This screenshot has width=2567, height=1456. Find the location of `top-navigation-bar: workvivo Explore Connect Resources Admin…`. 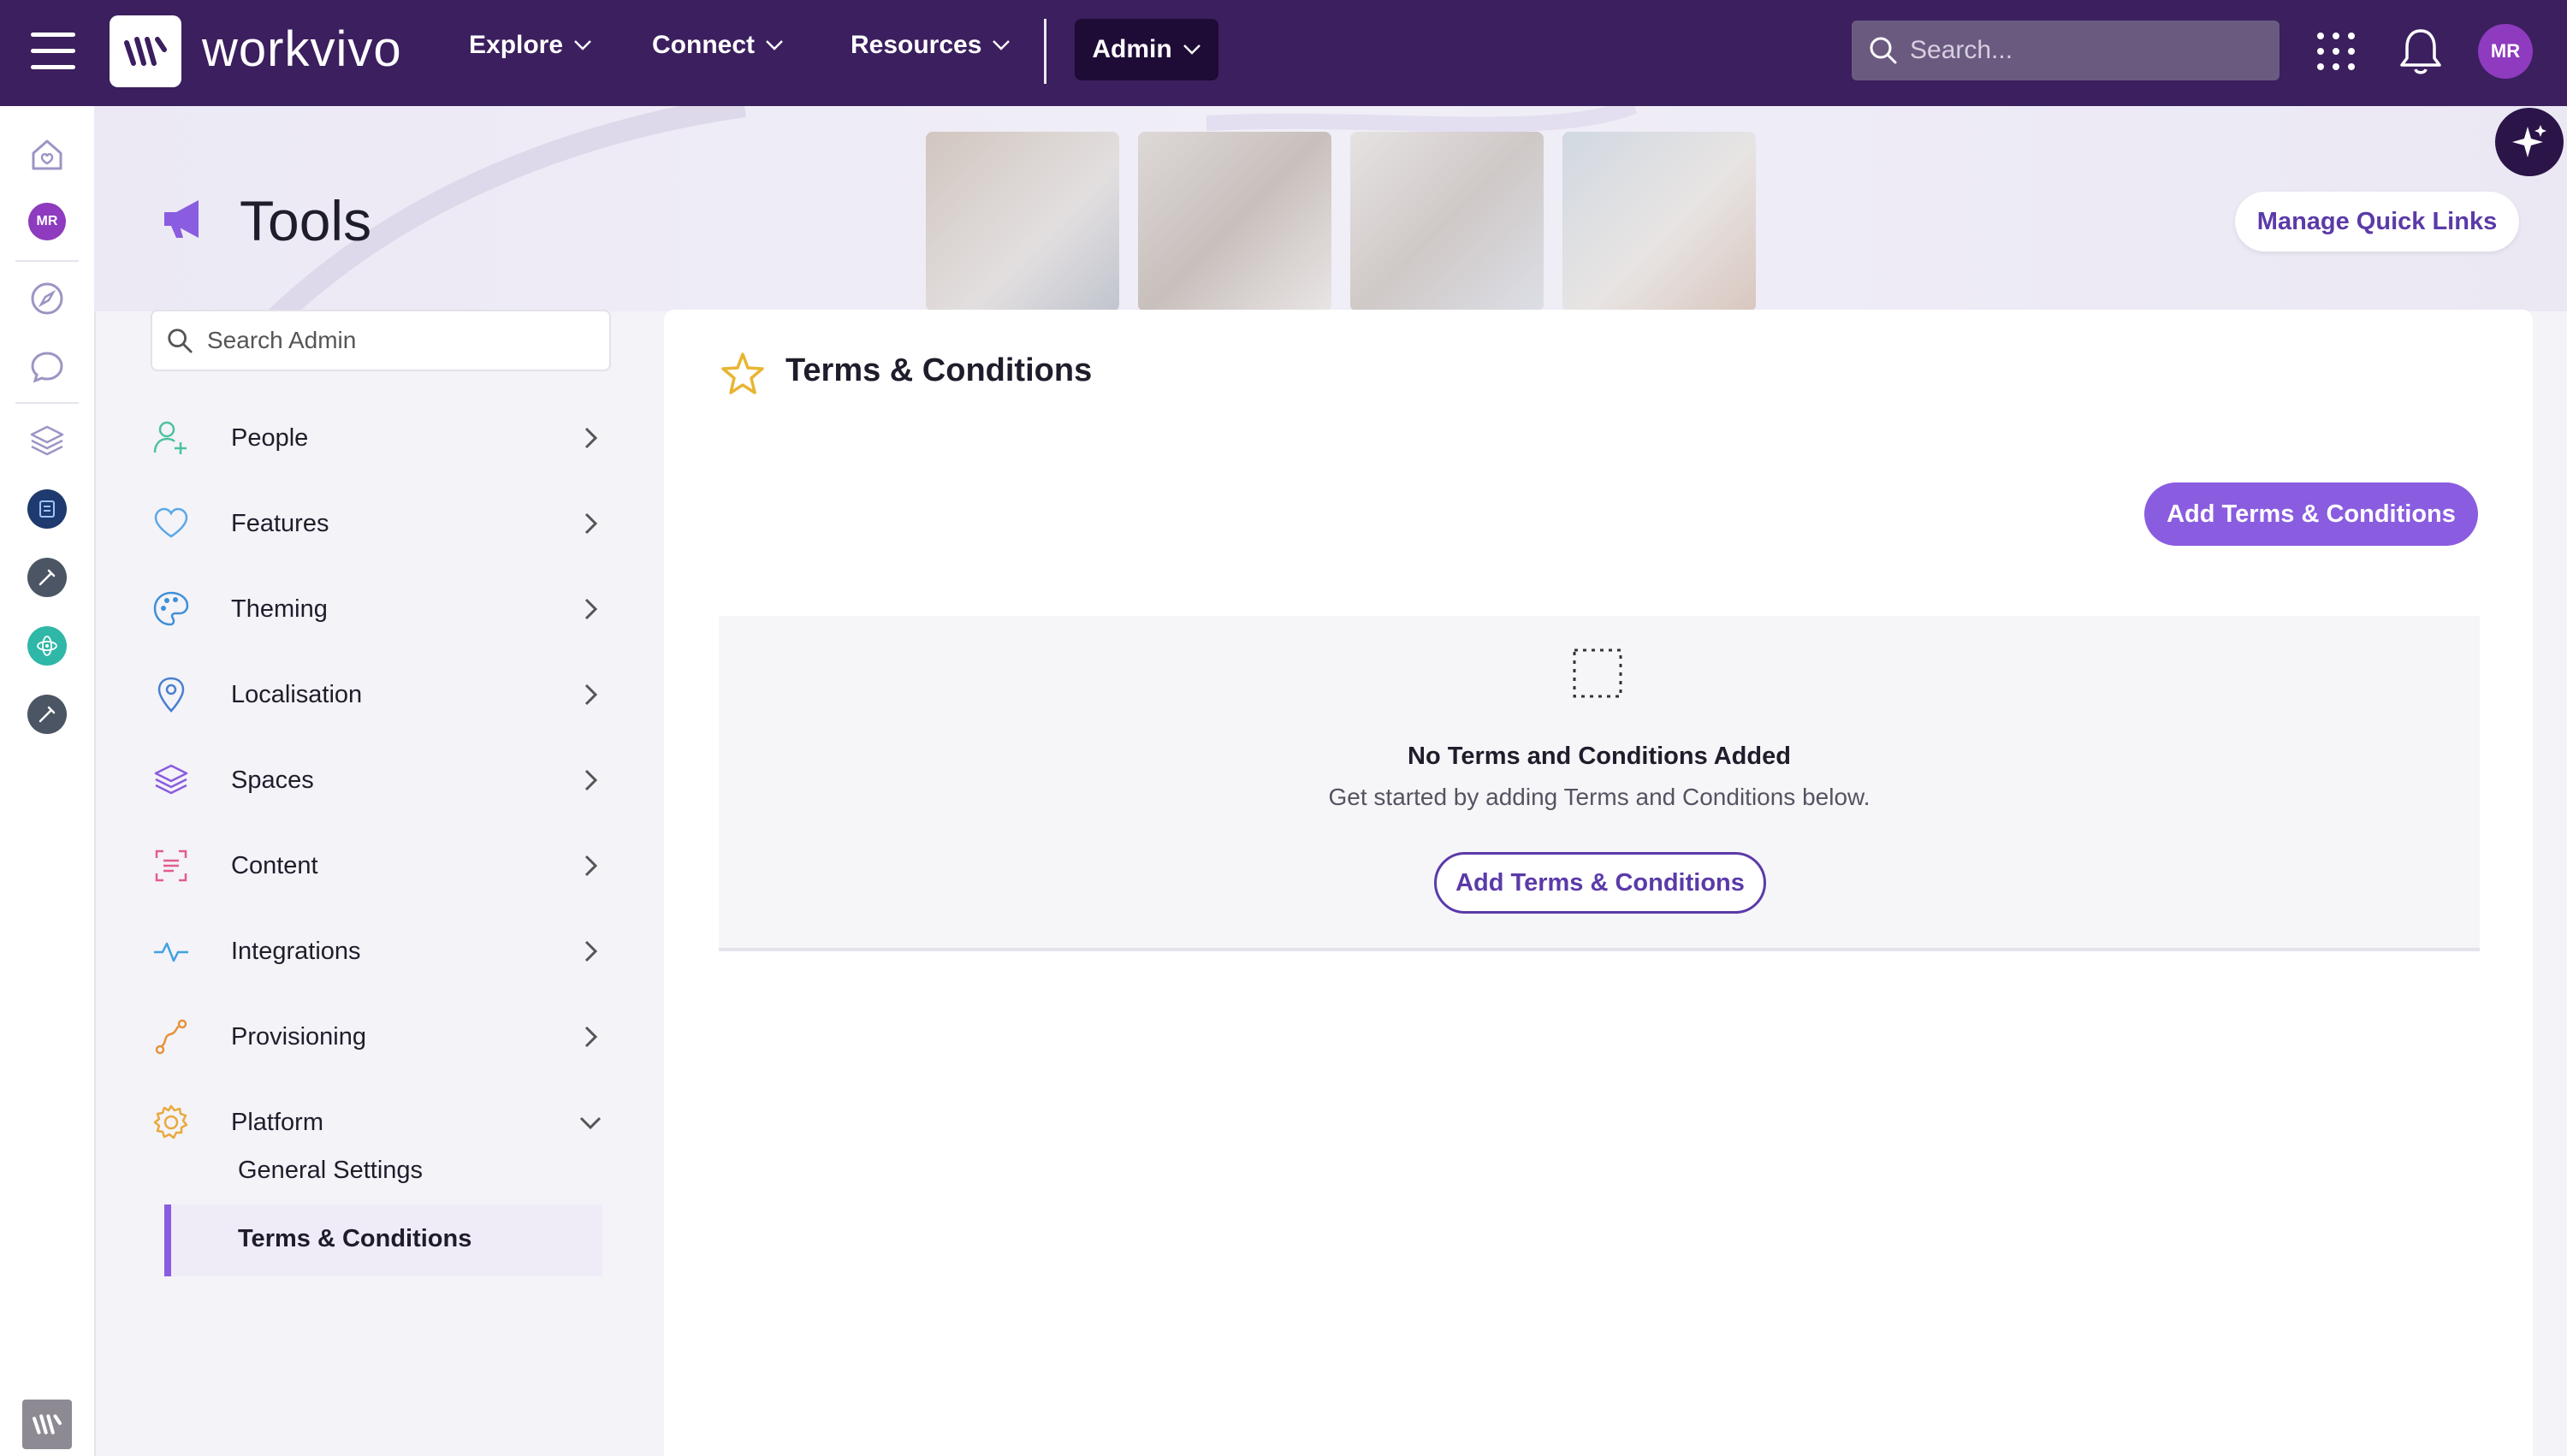

top-navigation-bar: workvivo Explore Connect Resources Admin… is located at coordinates (1283, 53).